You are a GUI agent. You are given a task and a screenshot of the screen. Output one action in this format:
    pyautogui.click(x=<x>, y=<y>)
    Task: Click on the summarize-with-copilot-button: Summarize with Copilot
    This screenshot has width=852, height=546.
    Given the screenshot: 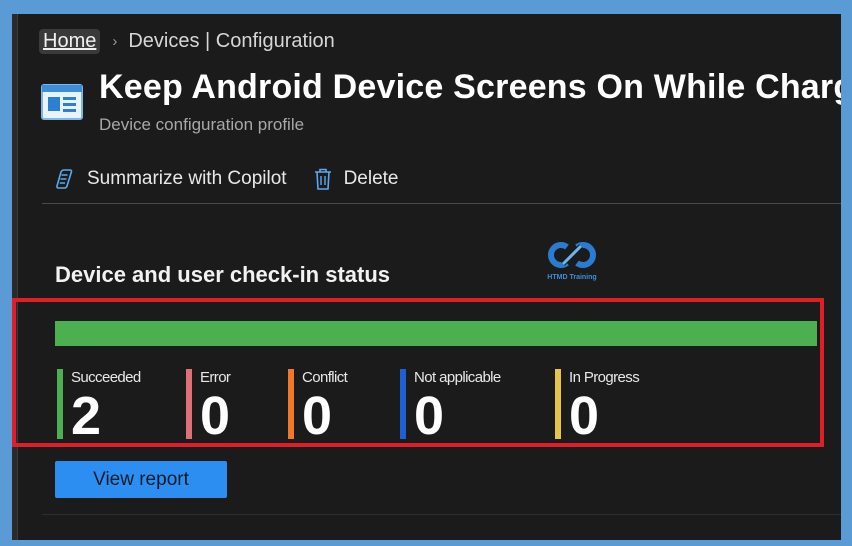 What is the action you would take?
    pyautogui.click(x=169, y=179)
    